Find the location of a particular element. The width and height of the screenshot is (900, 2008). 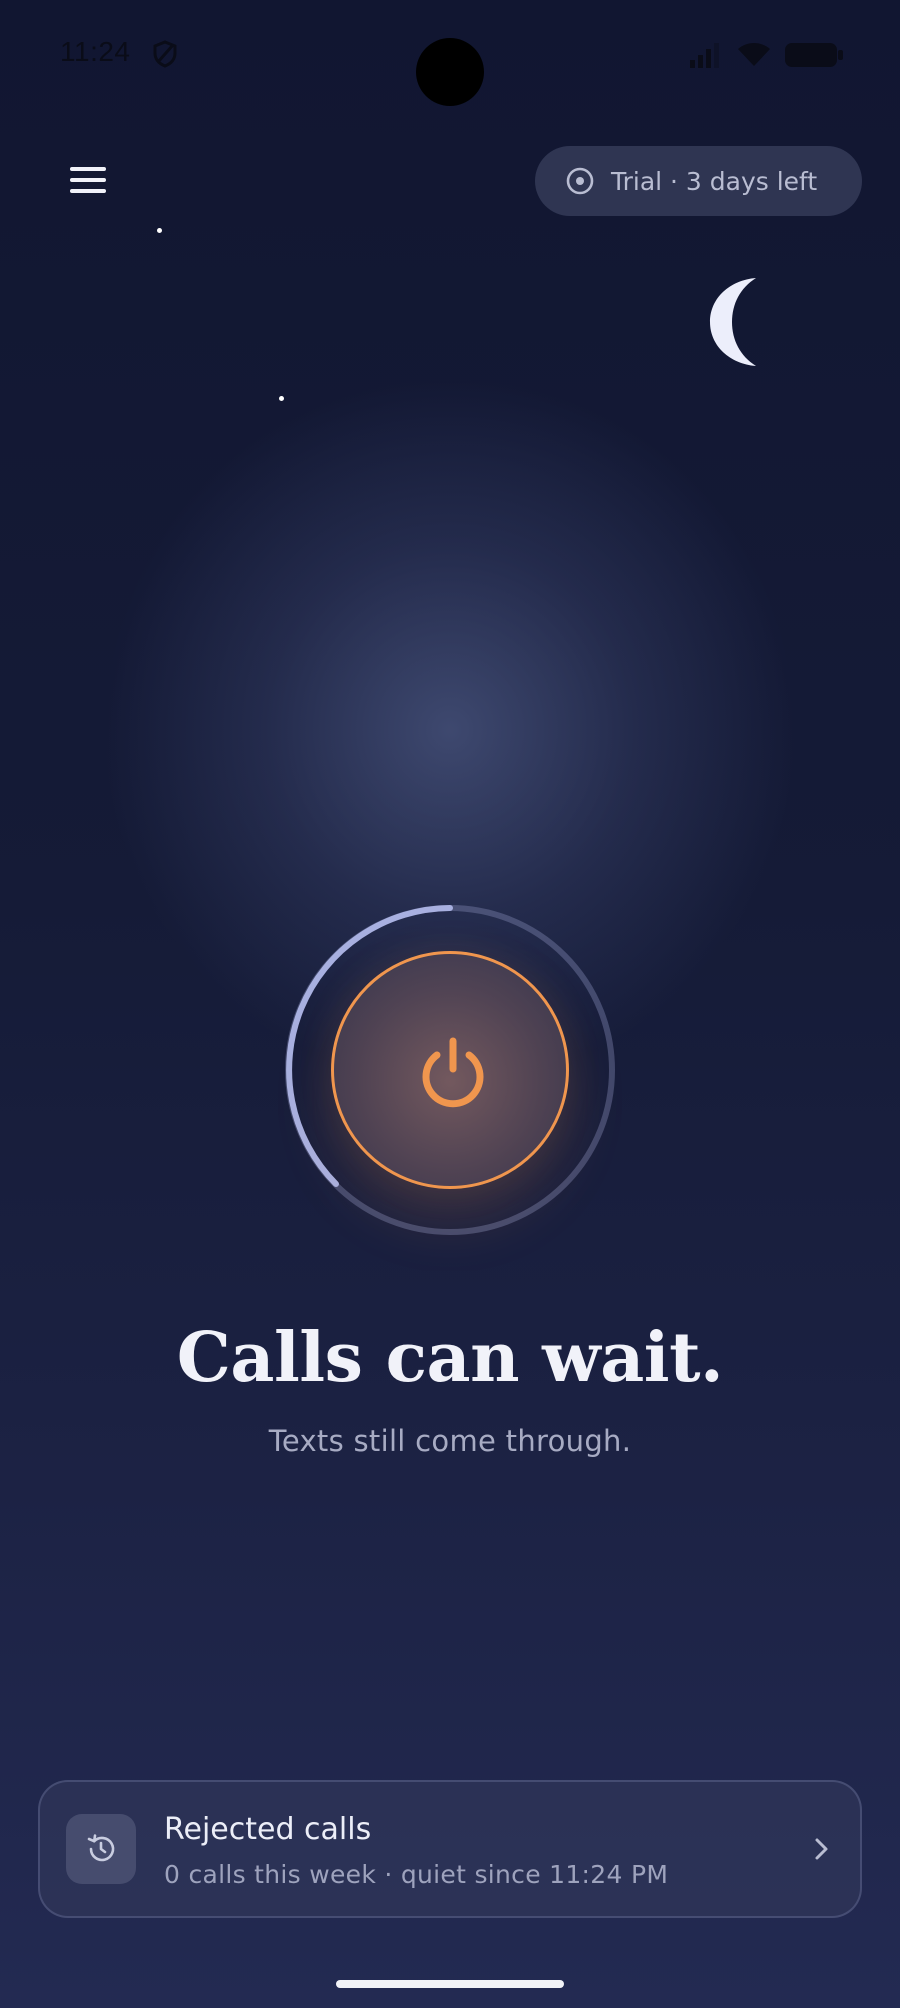

shield-icon is located at coordinates (165, 54).